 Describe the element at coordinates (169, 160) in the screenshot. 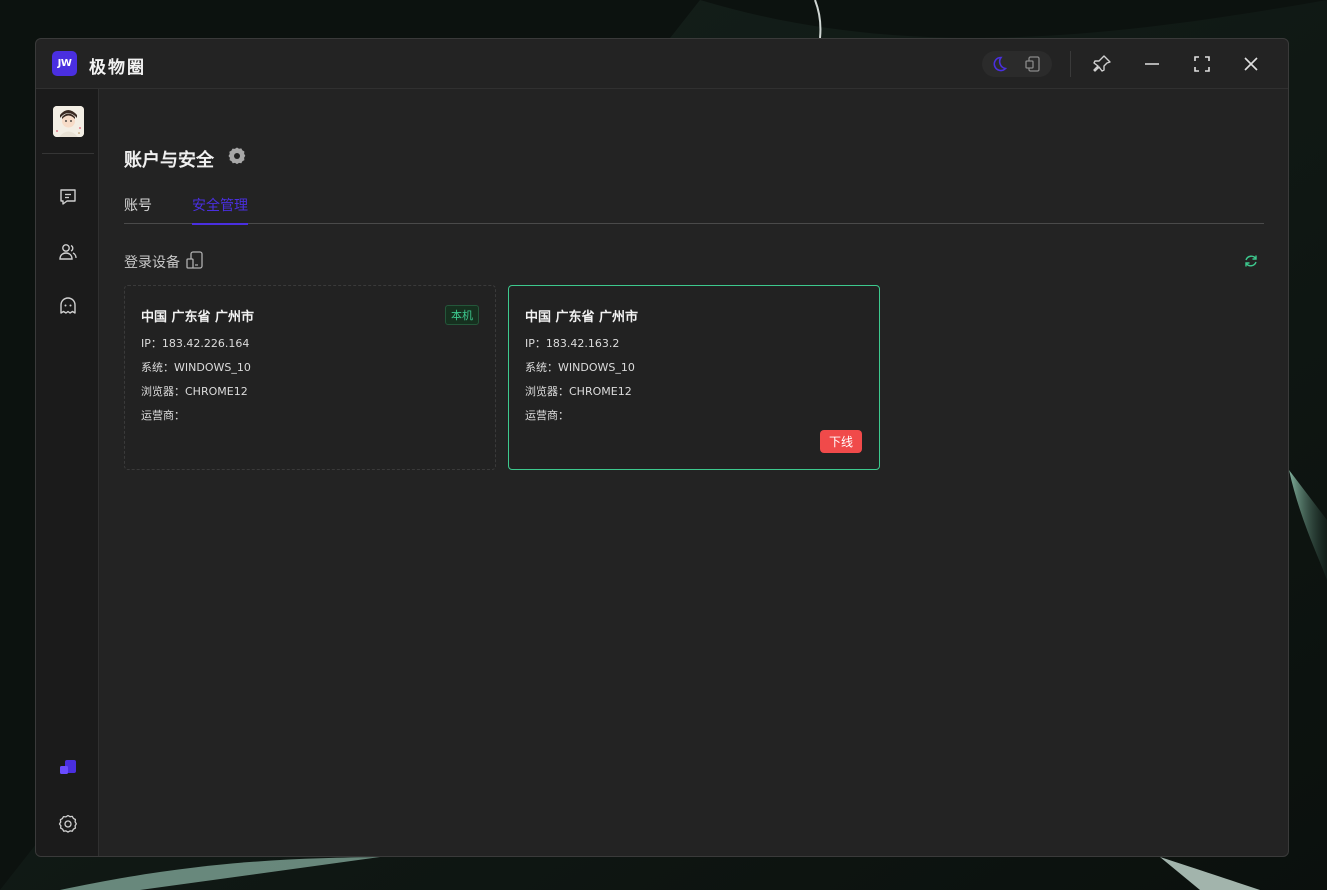

I see `page-title: 账户与安全` at that location.